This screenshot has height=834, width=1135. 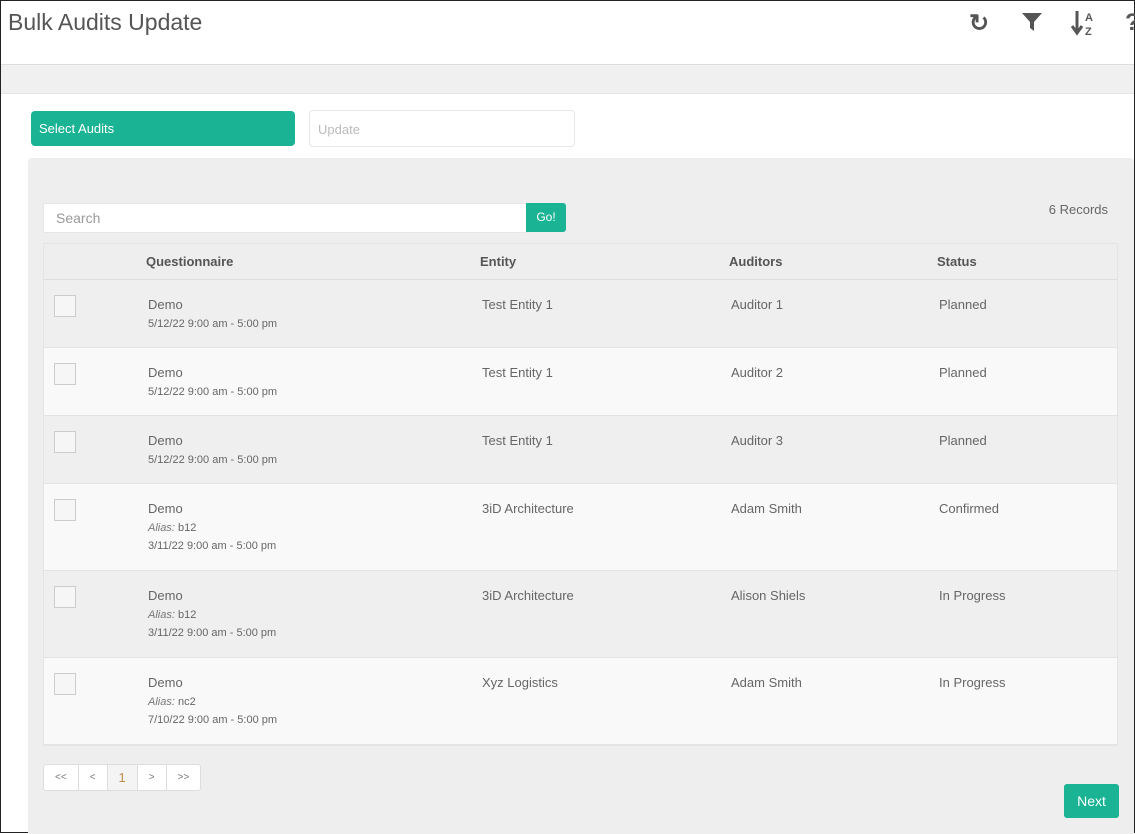 I want to click on header: Bulk Audits Update ↻ AZ ?, so click(x=568, y=33).